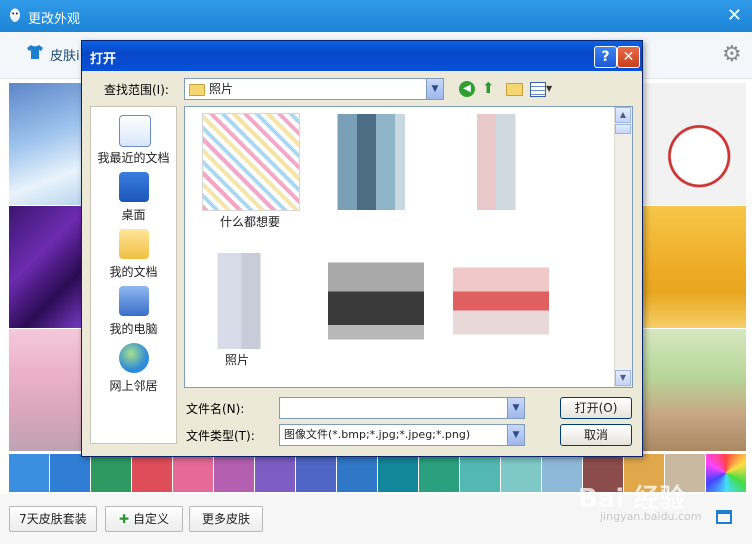  What do you see at coordinates (490, 88) in the screenshot?
I see `up-folder-icon: ⬆` at bounding box center [490, 88].